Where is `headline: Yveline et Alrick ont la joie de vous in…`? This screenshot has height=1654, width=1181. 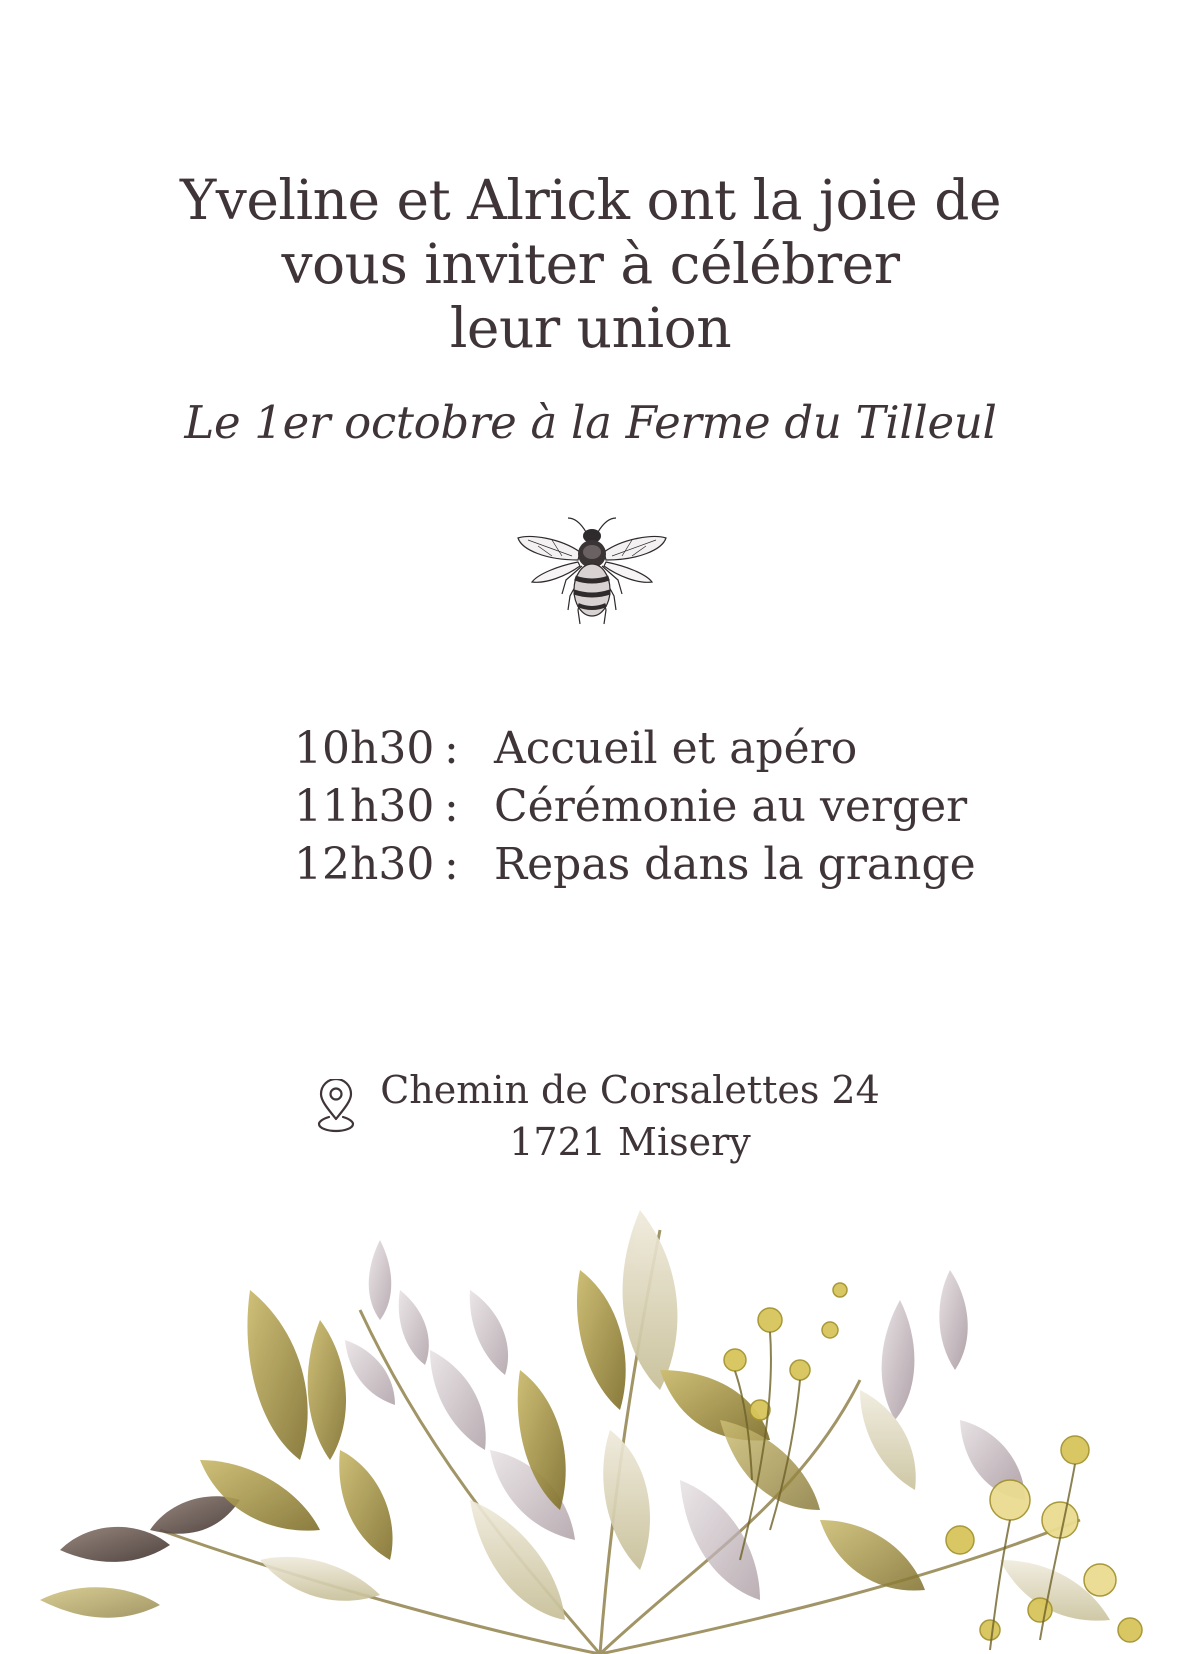 headline: Yveline et Alrick ont la joie de vous in… is located at coordinates (590, 264).